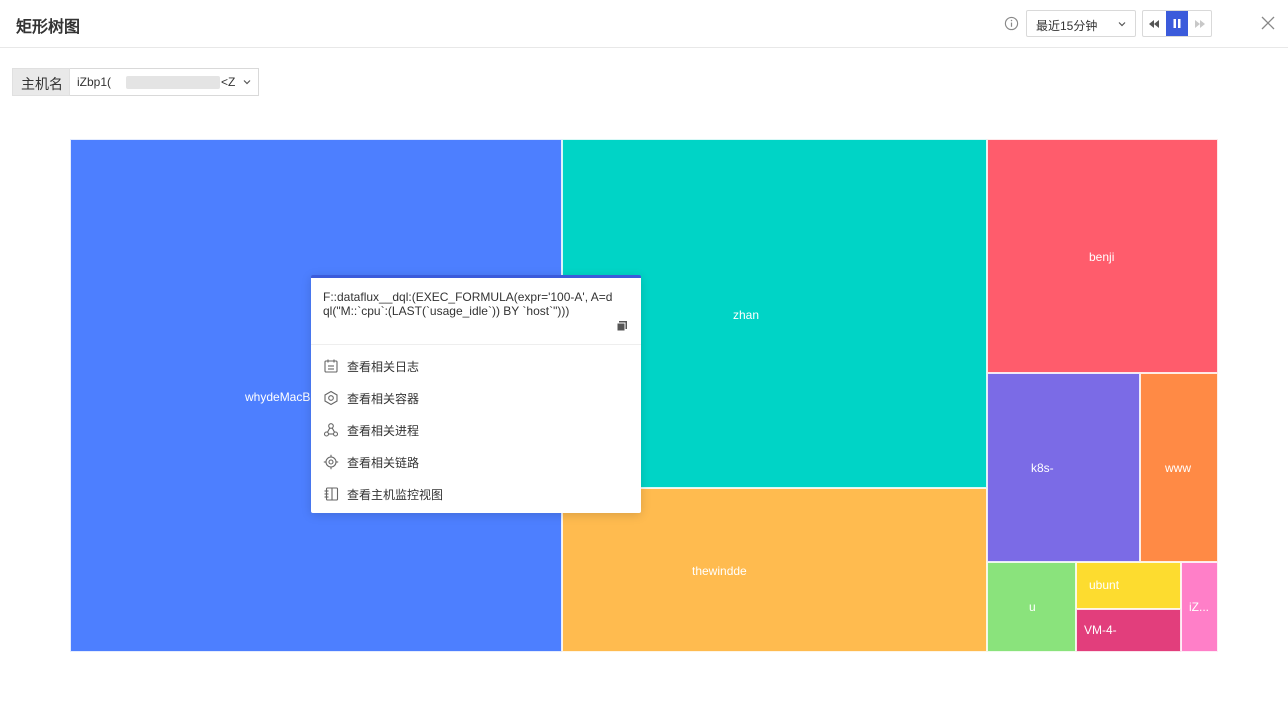  I want to click on fast-forward-button, so click(1199, 23).